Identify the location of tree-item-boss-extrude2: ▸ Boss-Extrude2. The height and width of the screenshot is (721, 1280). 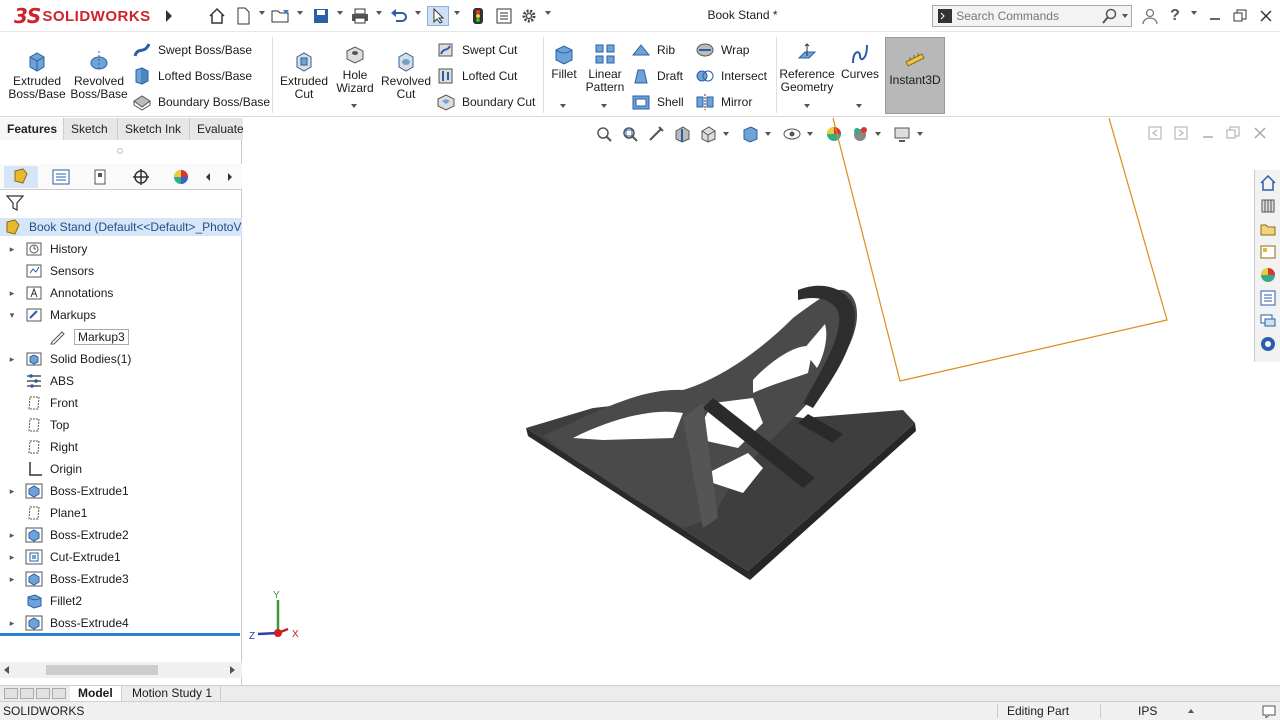
(121, 535).